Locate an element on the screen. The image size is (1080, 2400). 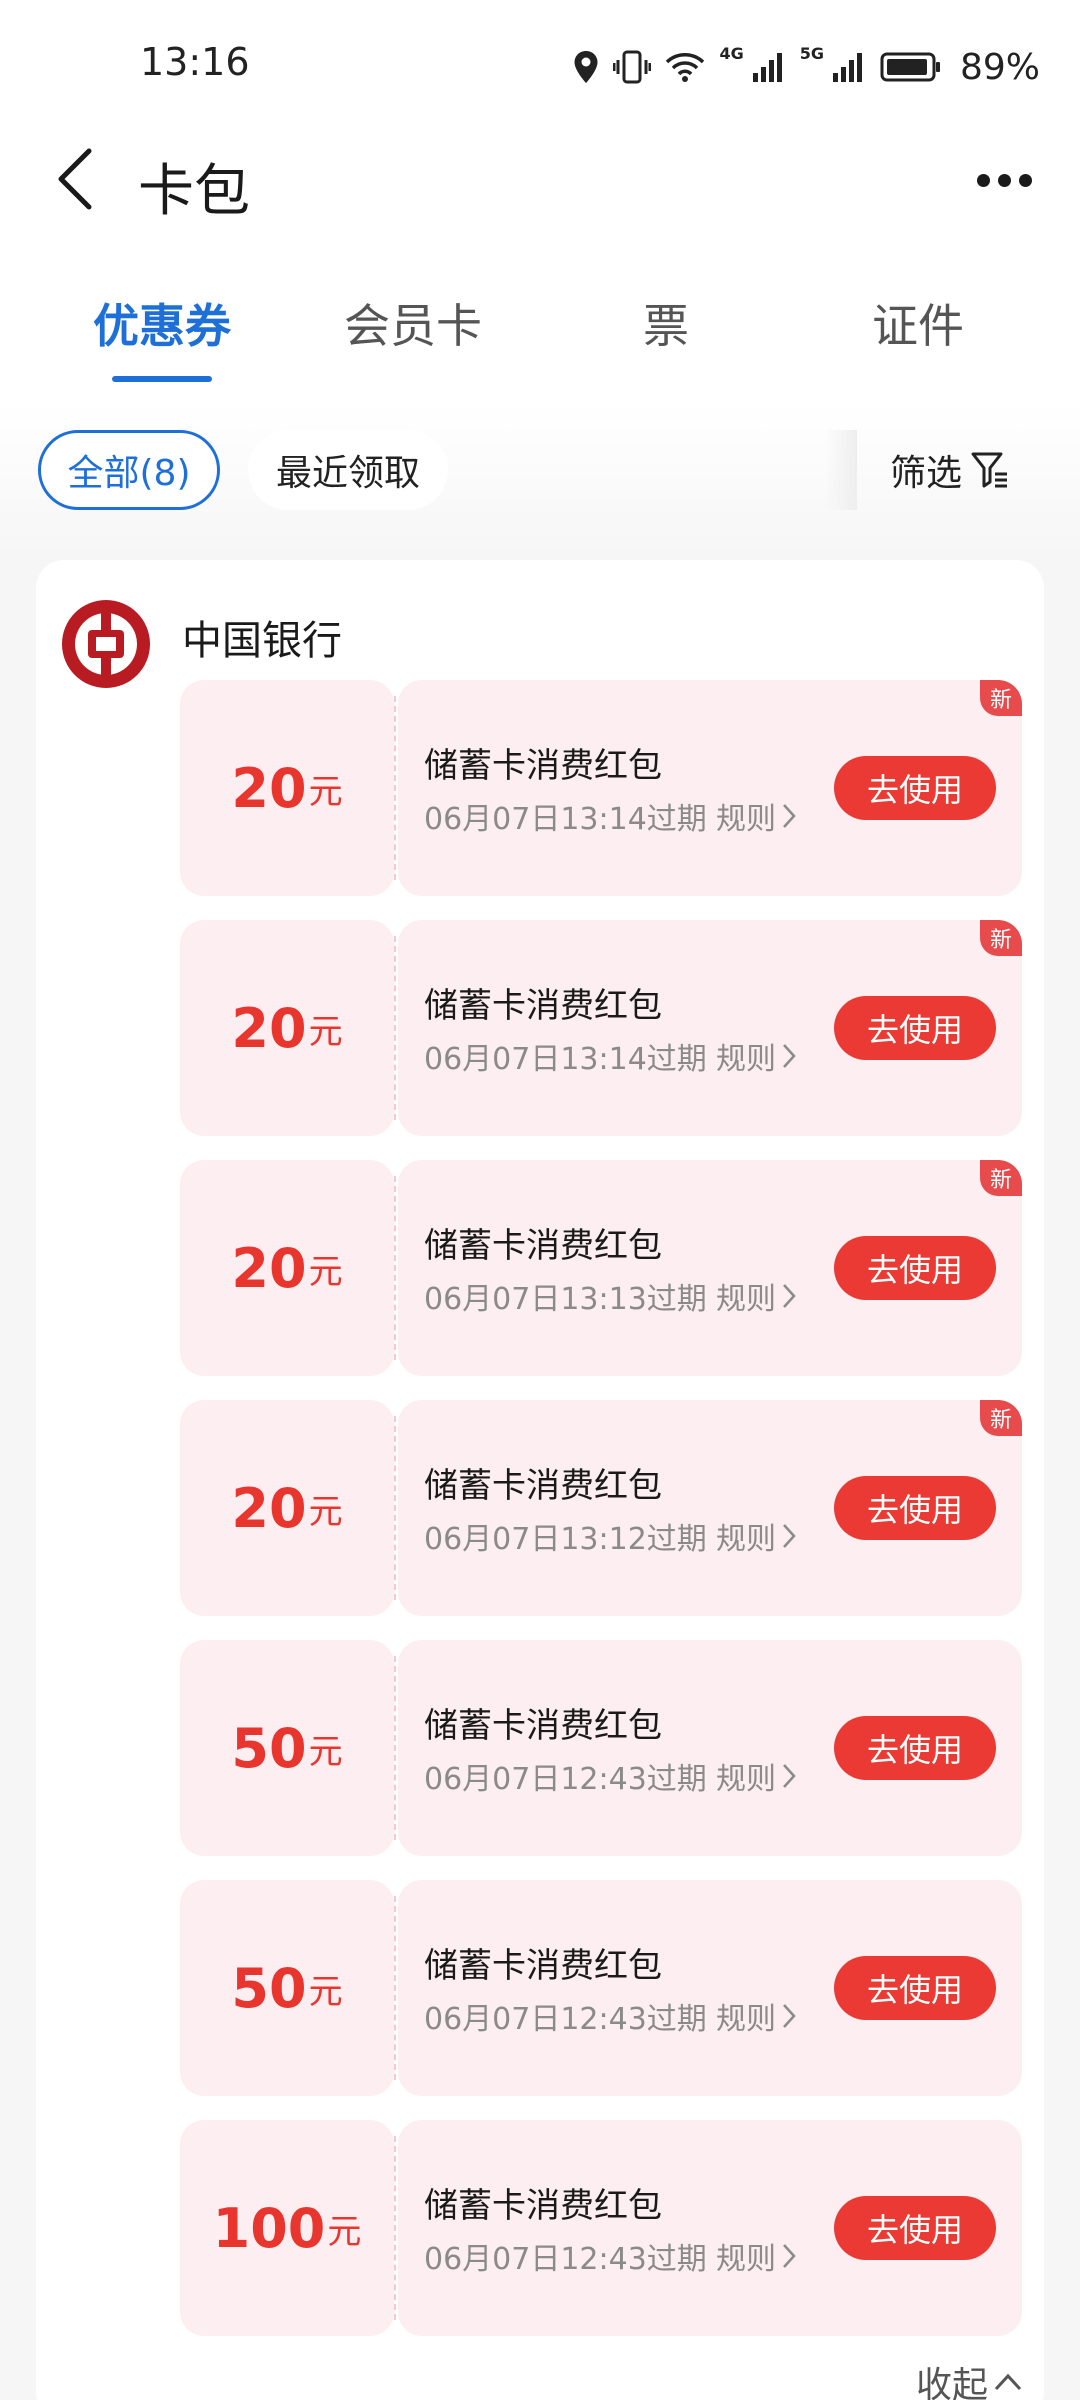
wifi-icon is located at coordinates (685, 67).